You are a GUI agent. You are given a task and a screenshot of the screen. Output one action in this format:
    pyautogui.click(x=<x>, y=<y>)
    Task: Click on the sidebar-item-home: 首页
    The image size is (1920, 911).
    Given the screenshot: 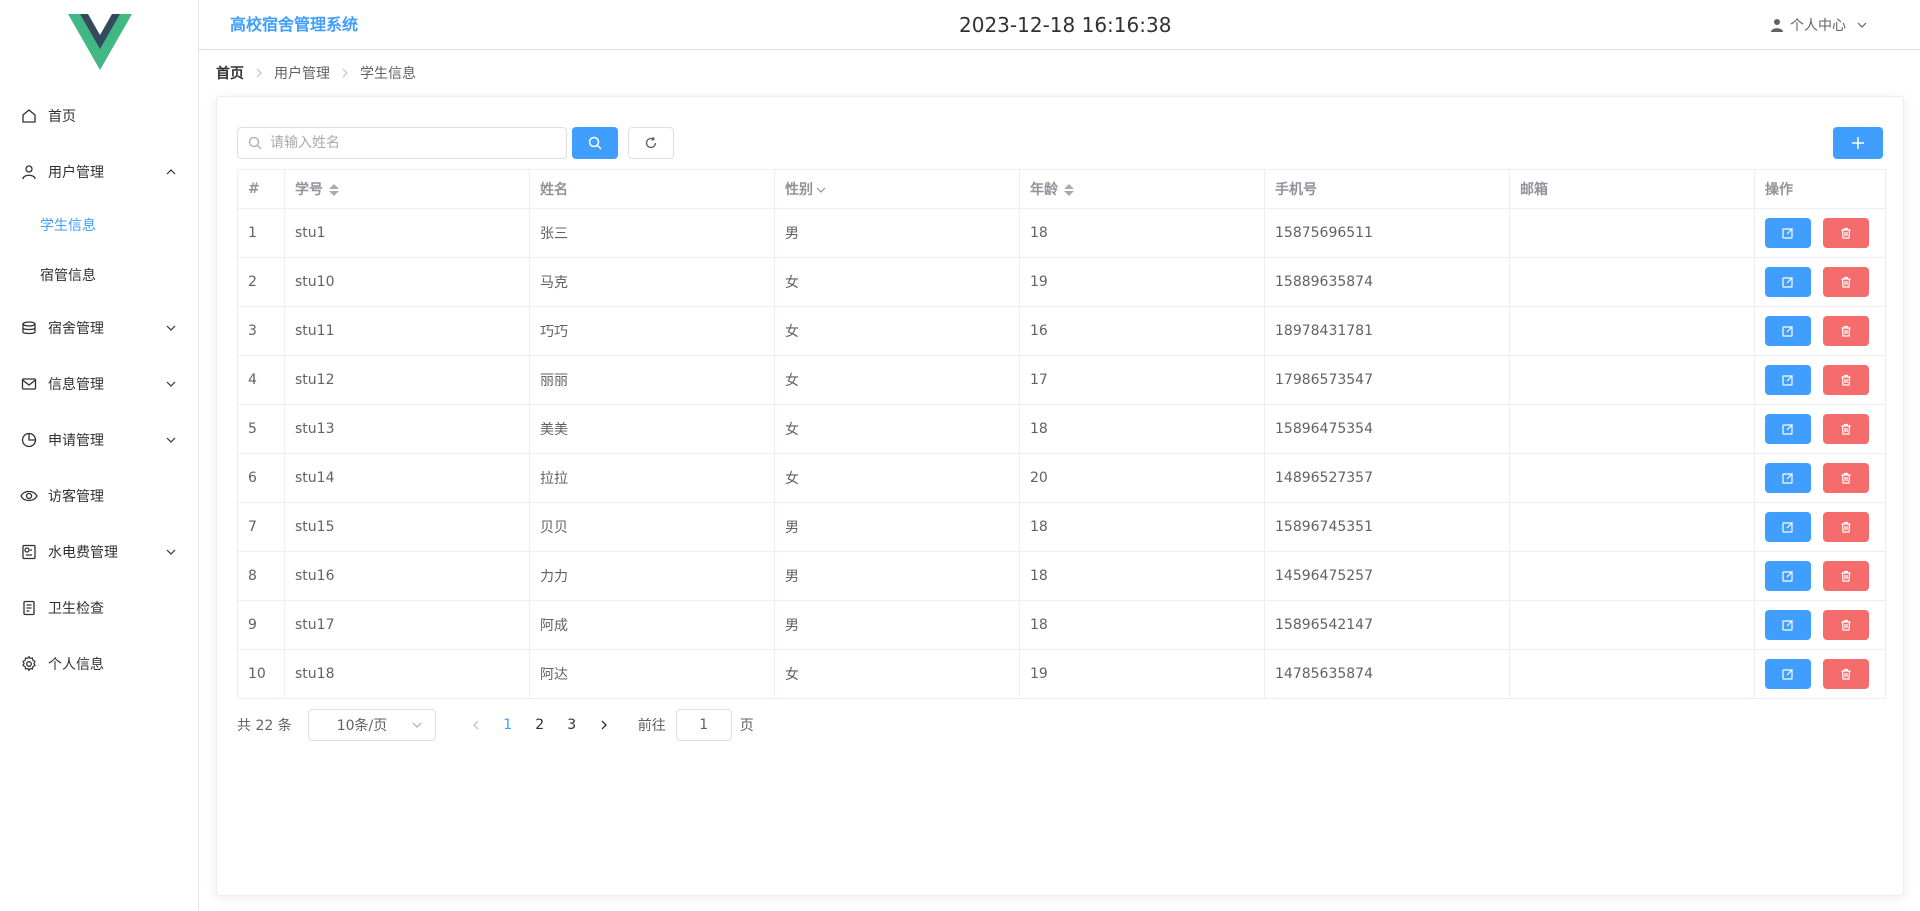 What is the action you would take?
    pyautogui.click(x=99, y=116)
    